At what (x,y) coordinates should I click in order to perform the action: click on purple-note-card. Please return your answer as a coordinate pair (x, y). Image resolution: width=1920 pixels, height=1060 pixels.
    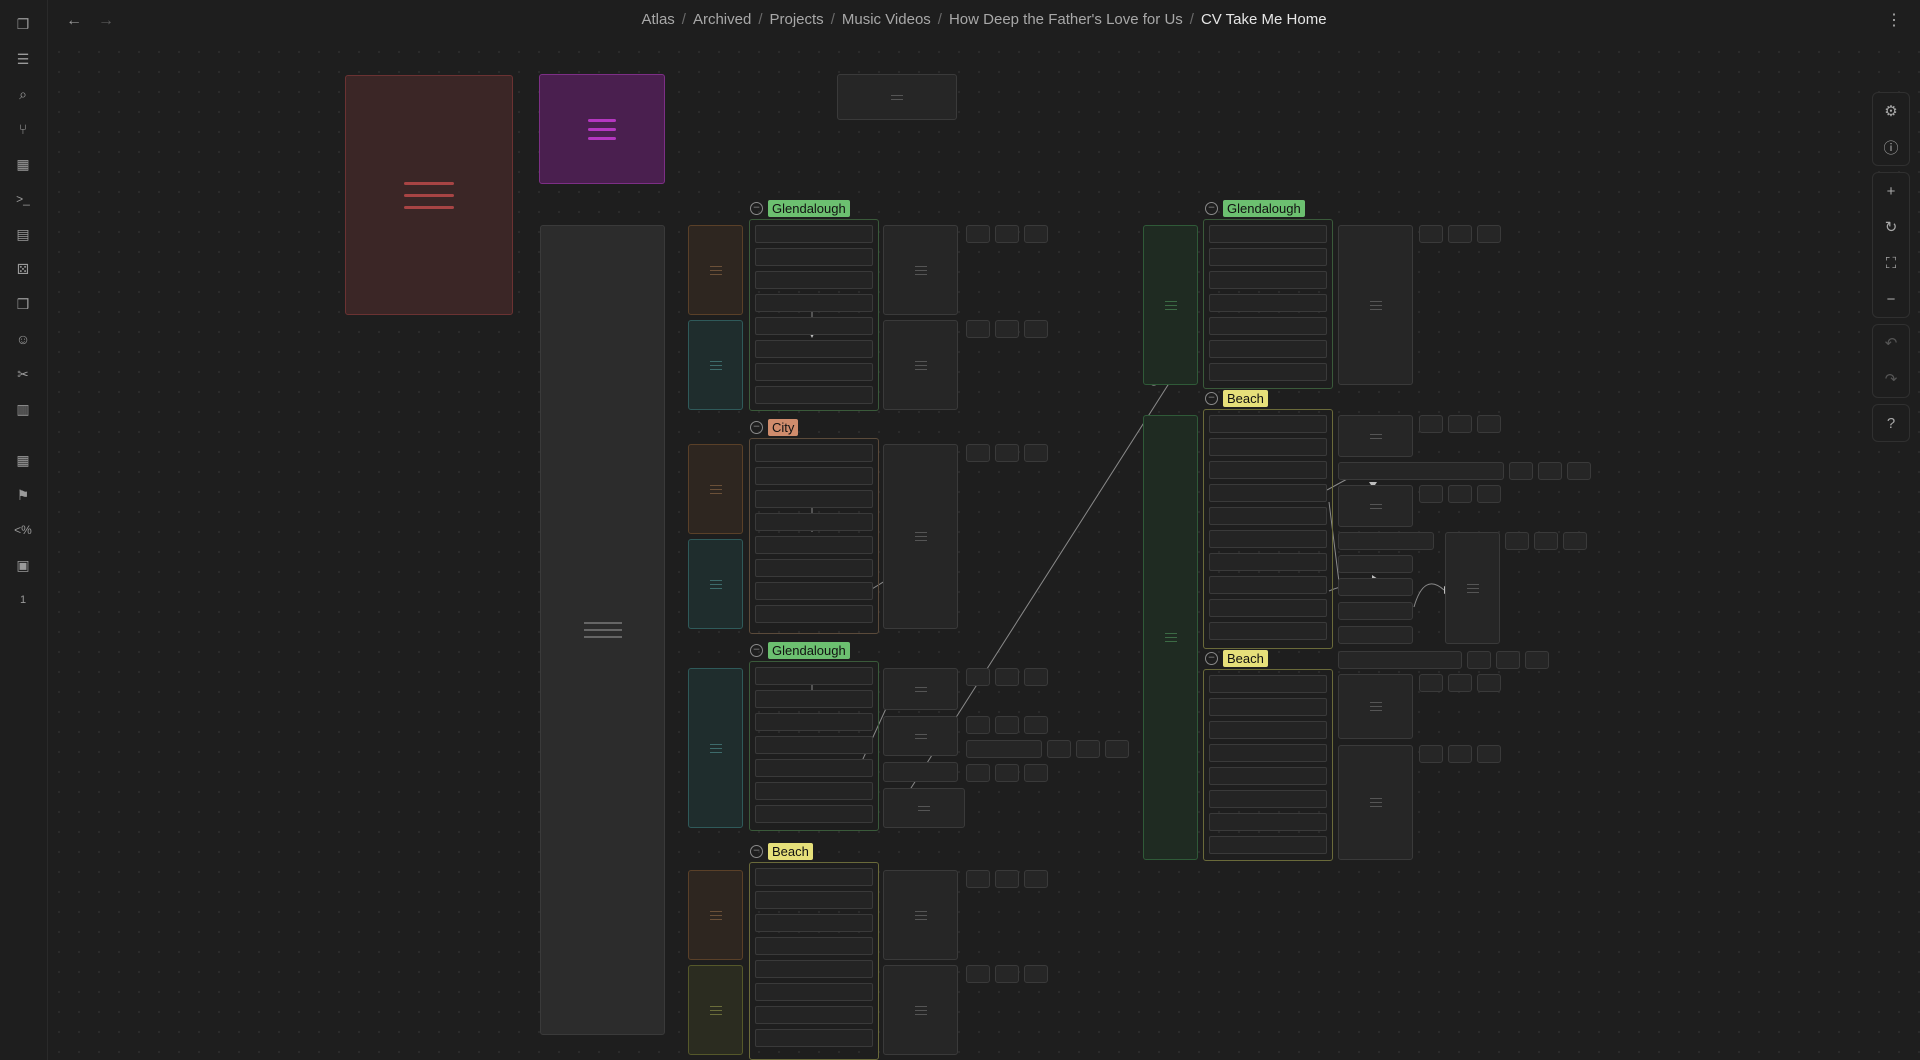
    Looking at the image, I should click on (602, 129).